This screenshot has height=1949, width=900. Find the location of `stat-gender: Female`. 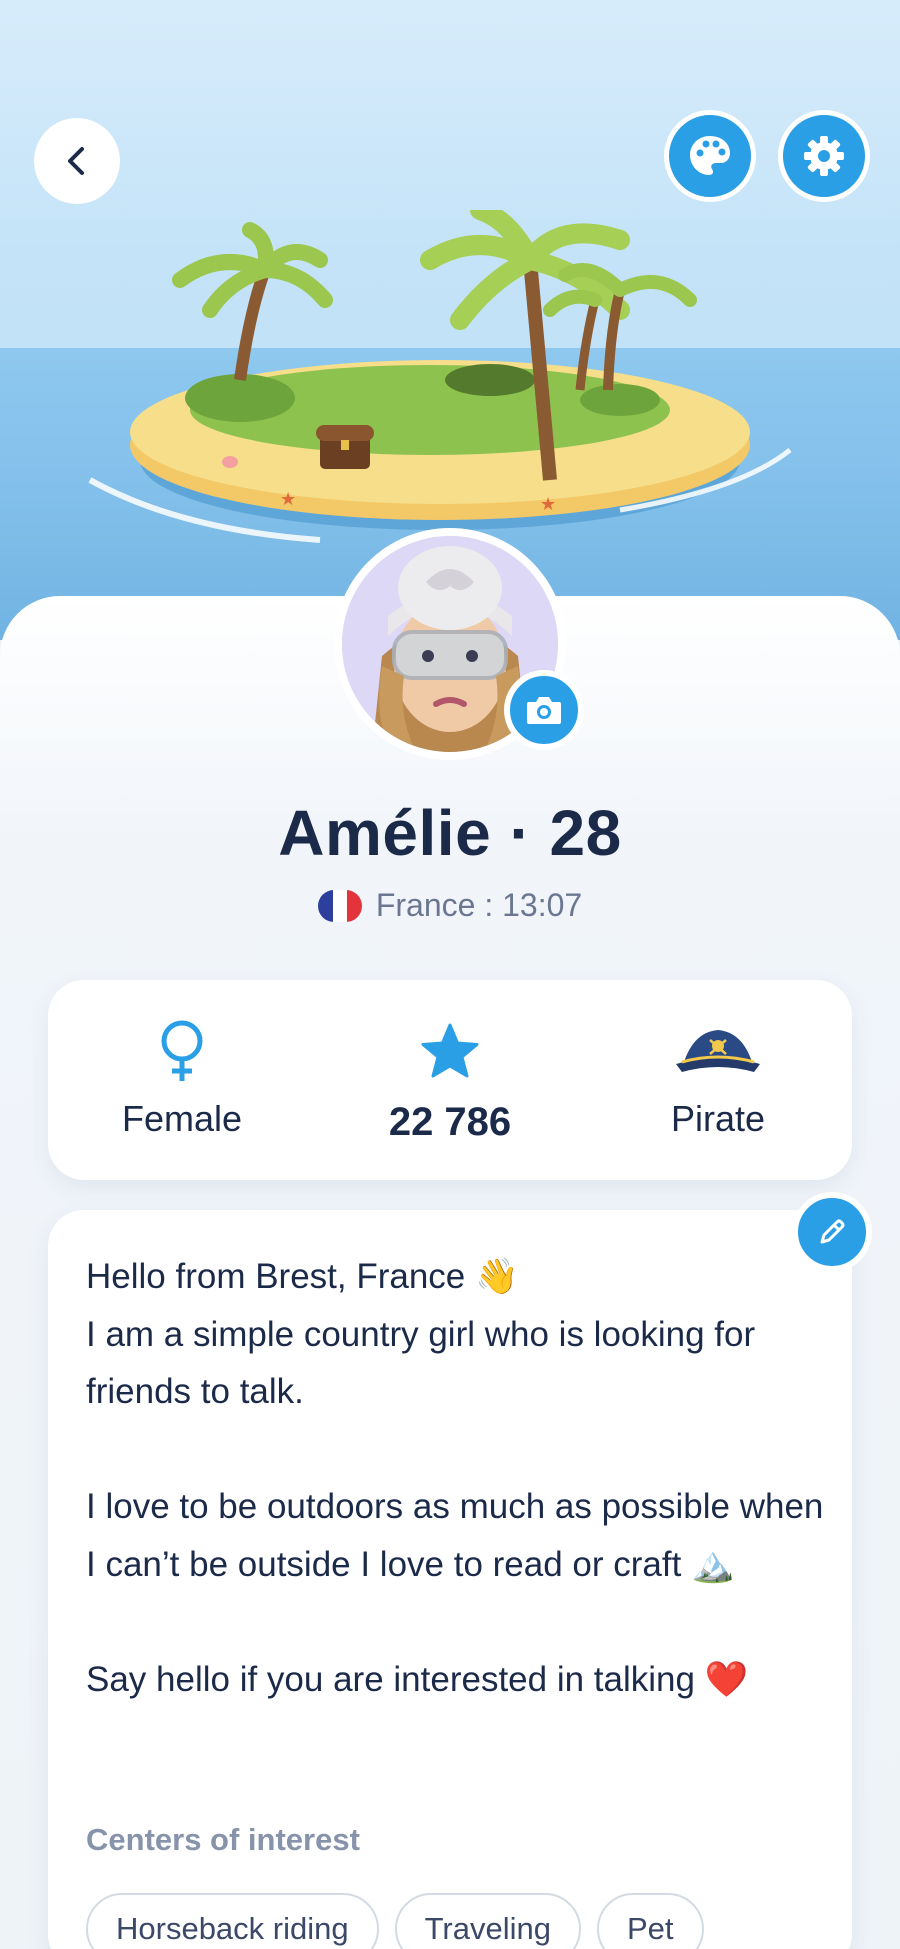

stat-gender: Female is located at coordinates (182, 1080).